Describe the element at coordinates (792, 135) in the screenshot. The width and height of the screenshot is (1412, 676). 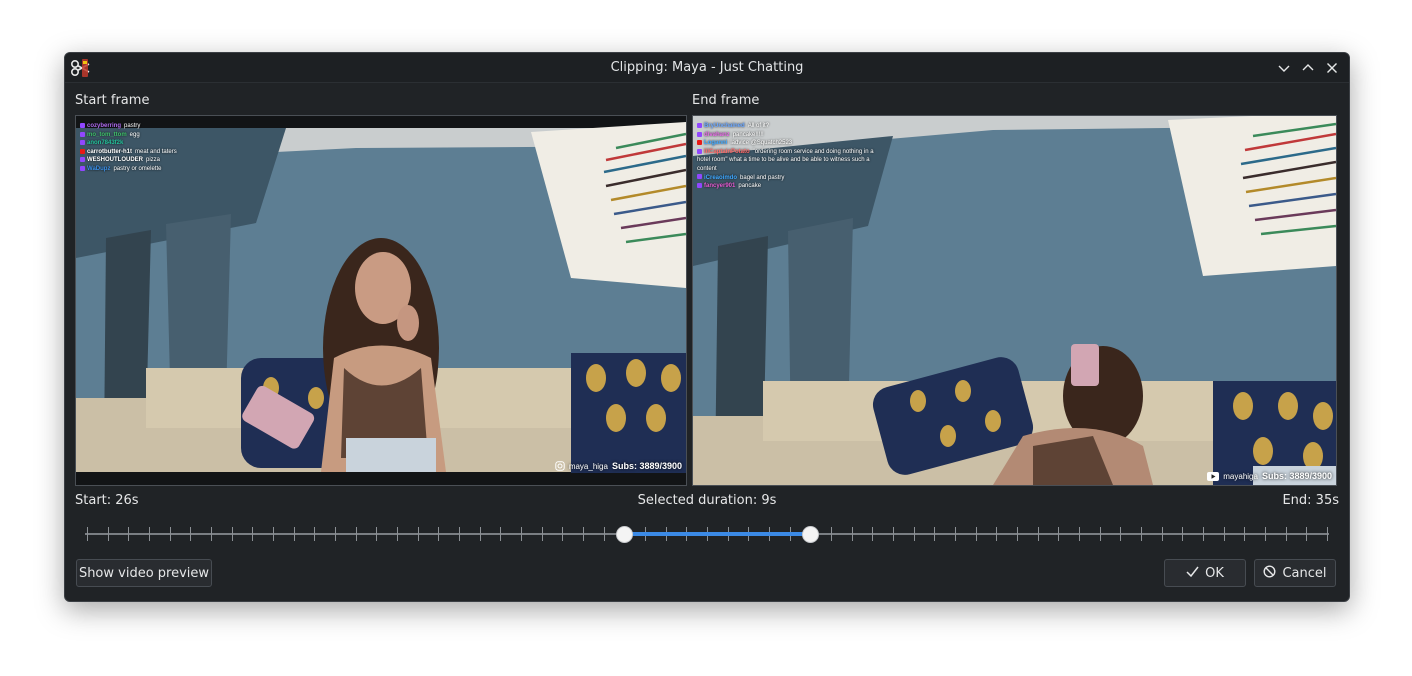
I see `chat-line: divahanz pancake!!!!!` at that location.